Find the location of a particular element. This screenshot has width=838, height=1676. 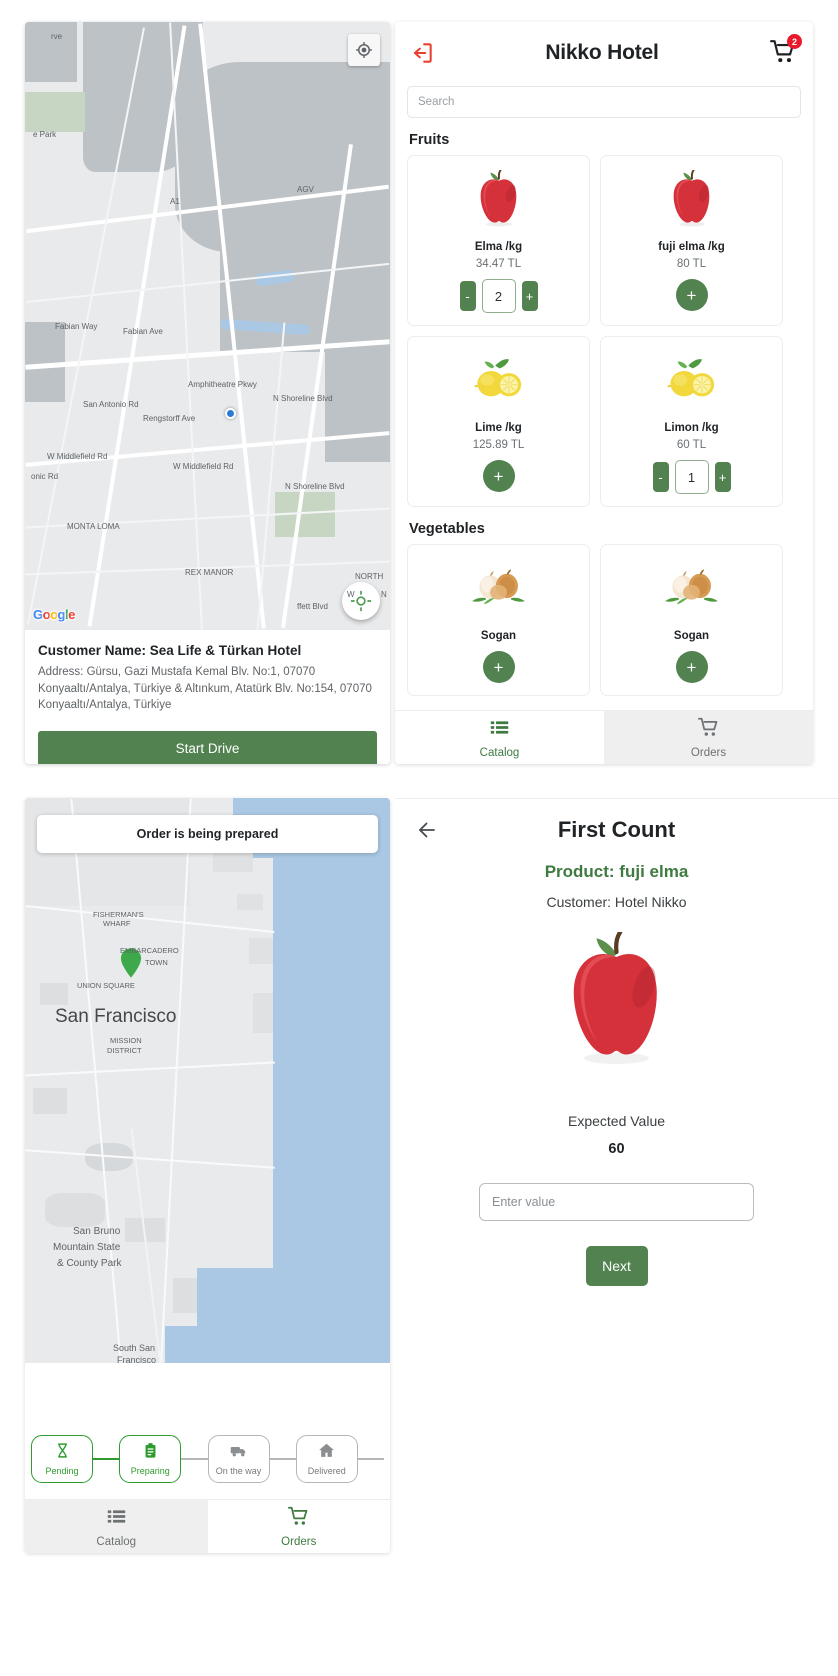

customer-name: Customer Name: Sea Life & Türkan Hotel is located at coordinates (170, 650).